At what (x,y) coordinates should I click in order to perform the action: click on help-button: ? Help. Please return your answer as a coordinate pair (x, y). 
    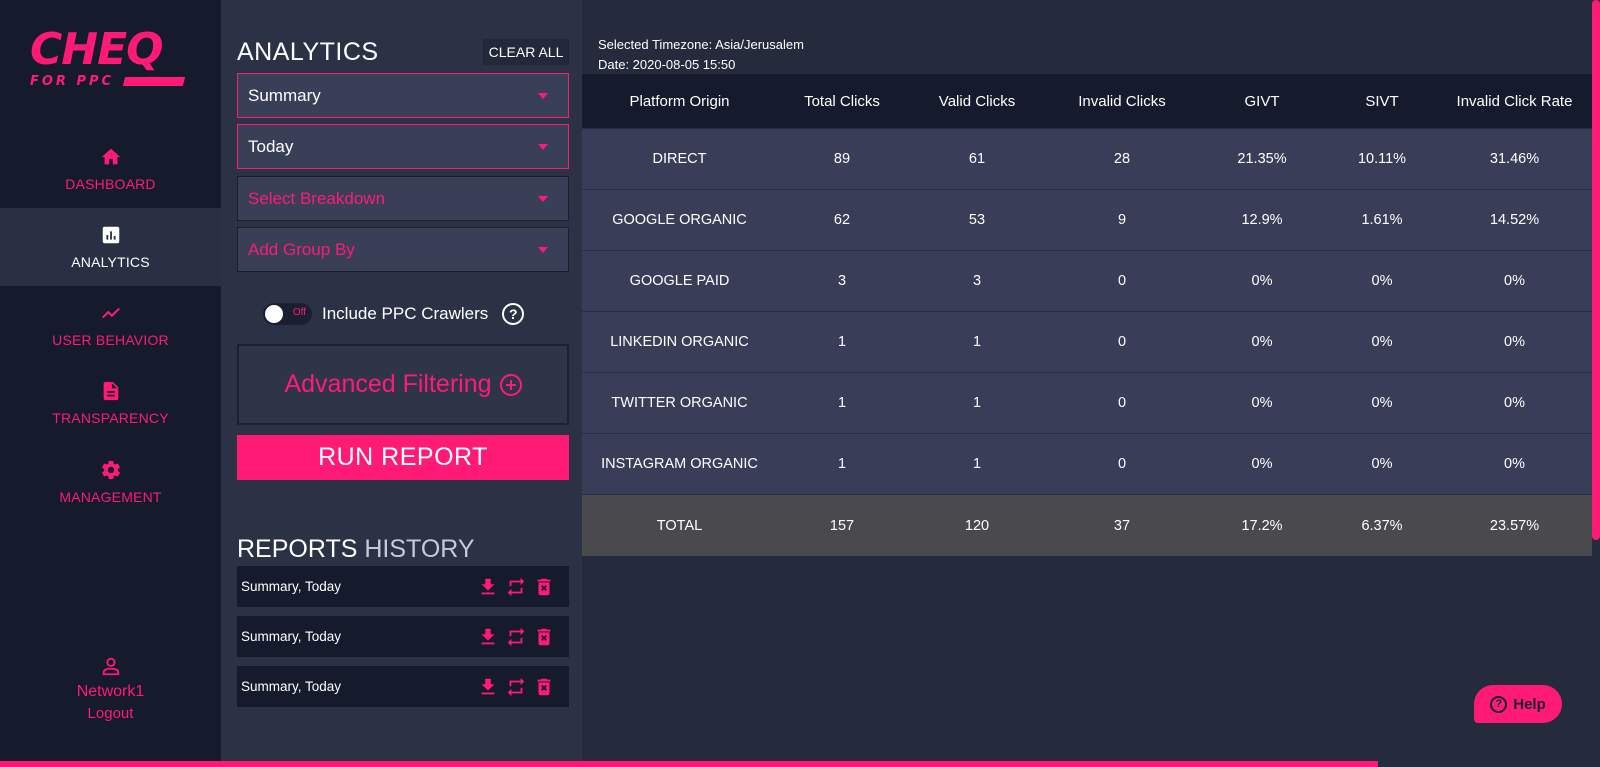
    Looking at the image, I should click on (1518, 704).